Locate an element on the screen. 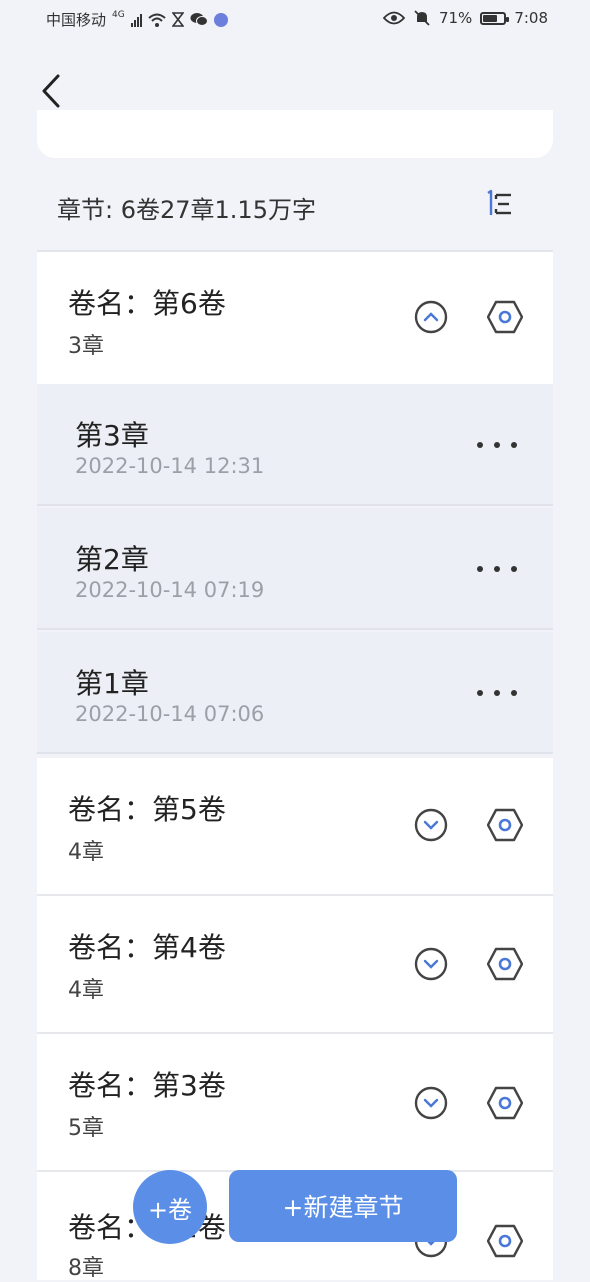  chevron-up-icon is located at coordinates (431, 317).